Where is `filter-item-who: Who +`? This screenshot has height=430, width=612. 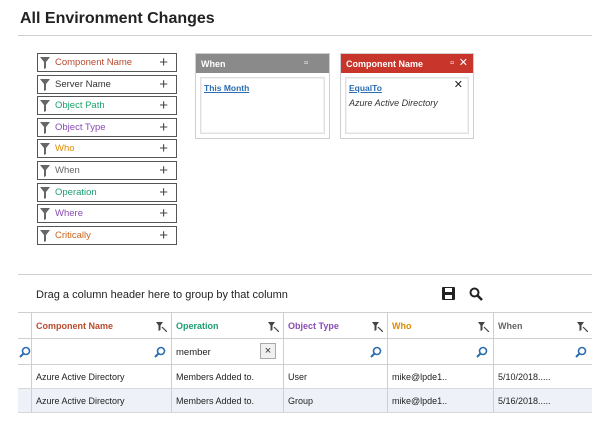 filter-item-who: Who + is located at coordinates (107, 149).